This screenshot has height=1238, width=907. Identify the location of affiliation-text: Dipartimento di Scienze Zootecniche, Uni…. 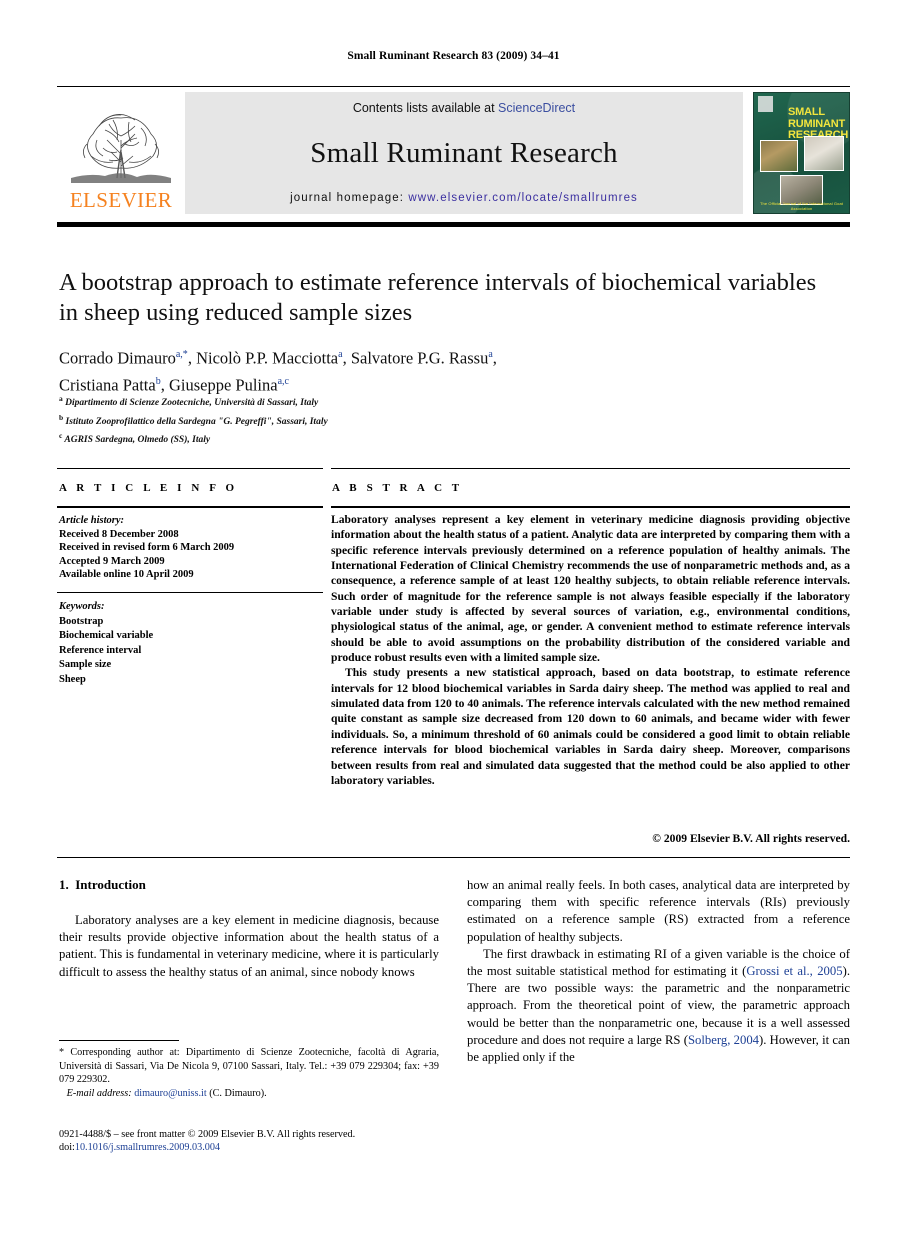
(192, 403).